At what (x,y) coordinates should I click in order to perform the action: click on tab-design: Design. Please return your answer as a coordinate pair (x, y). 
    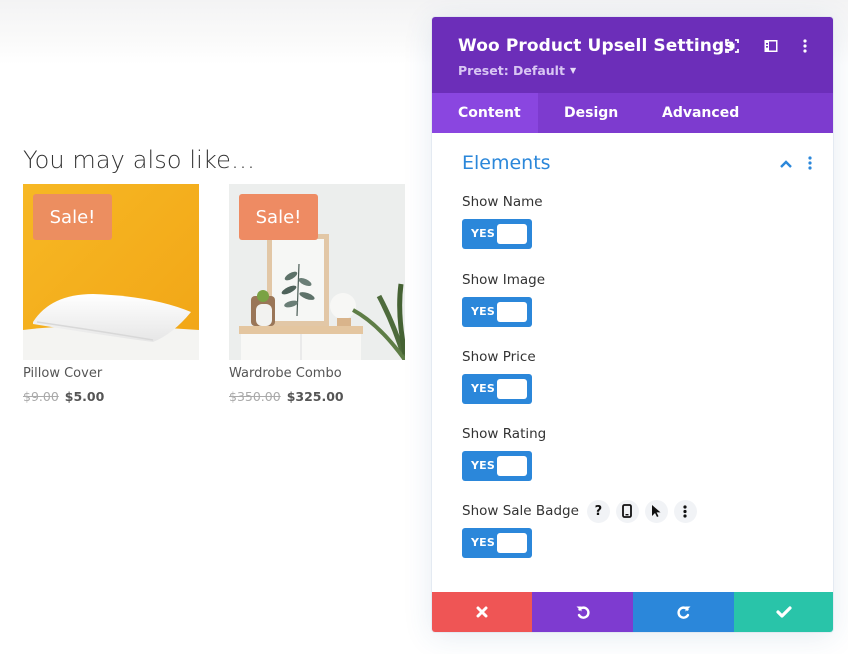
    Looking at the image, I should click on (587, 113).